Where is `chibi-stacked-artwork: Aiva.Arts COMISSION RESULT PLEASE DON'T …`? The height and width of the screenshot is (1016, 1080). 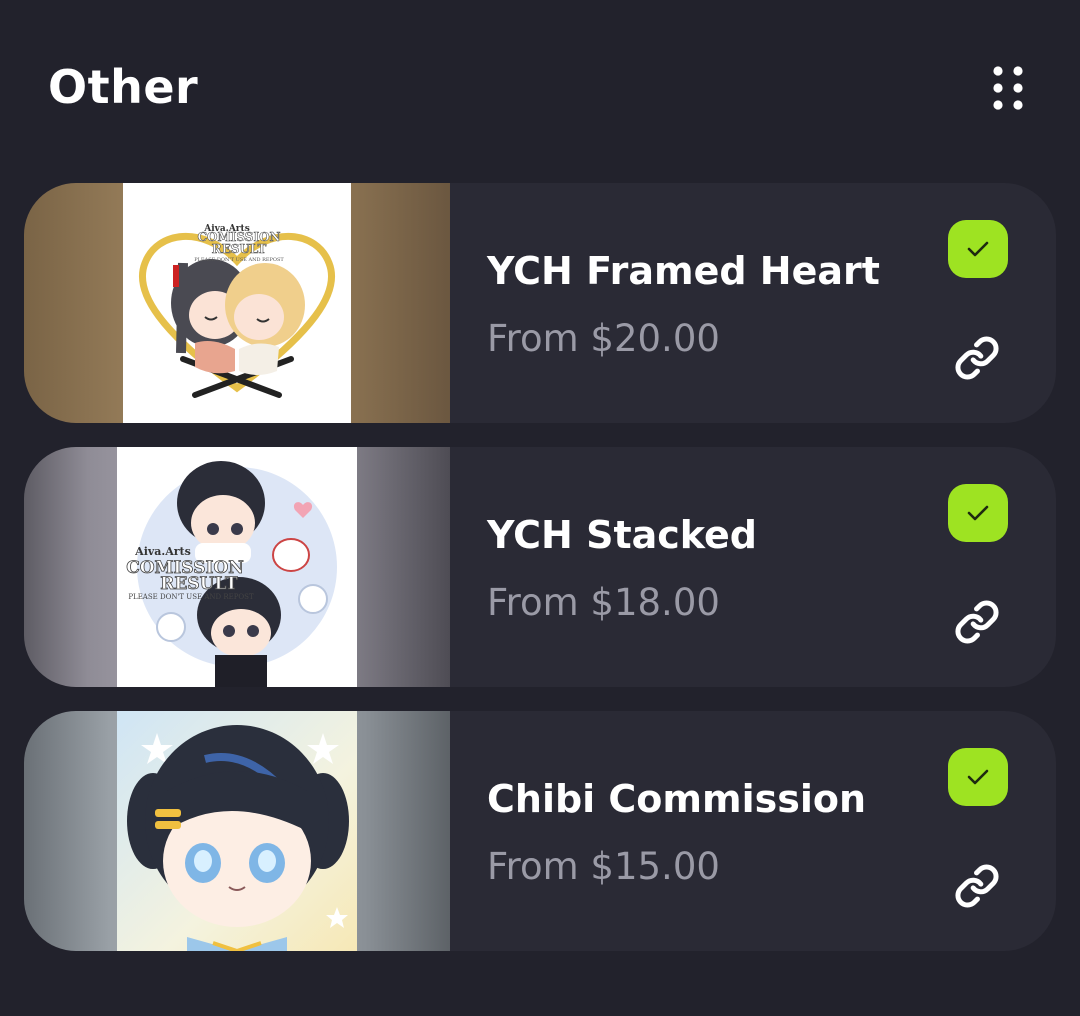
chibi-stacked-artwork: Aiva.Arts COMISSION RESULT PLEASE DON'T … is located at coordinates (231, 574).